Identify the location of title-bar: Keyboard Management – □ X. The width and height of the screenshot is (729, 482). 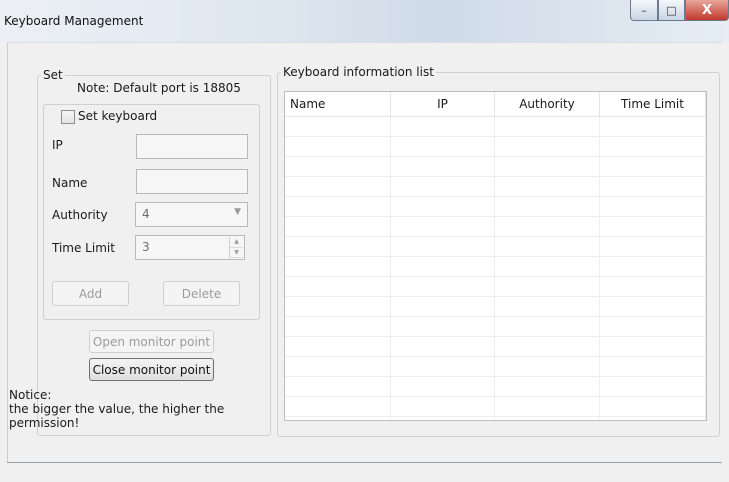
(364, 21).